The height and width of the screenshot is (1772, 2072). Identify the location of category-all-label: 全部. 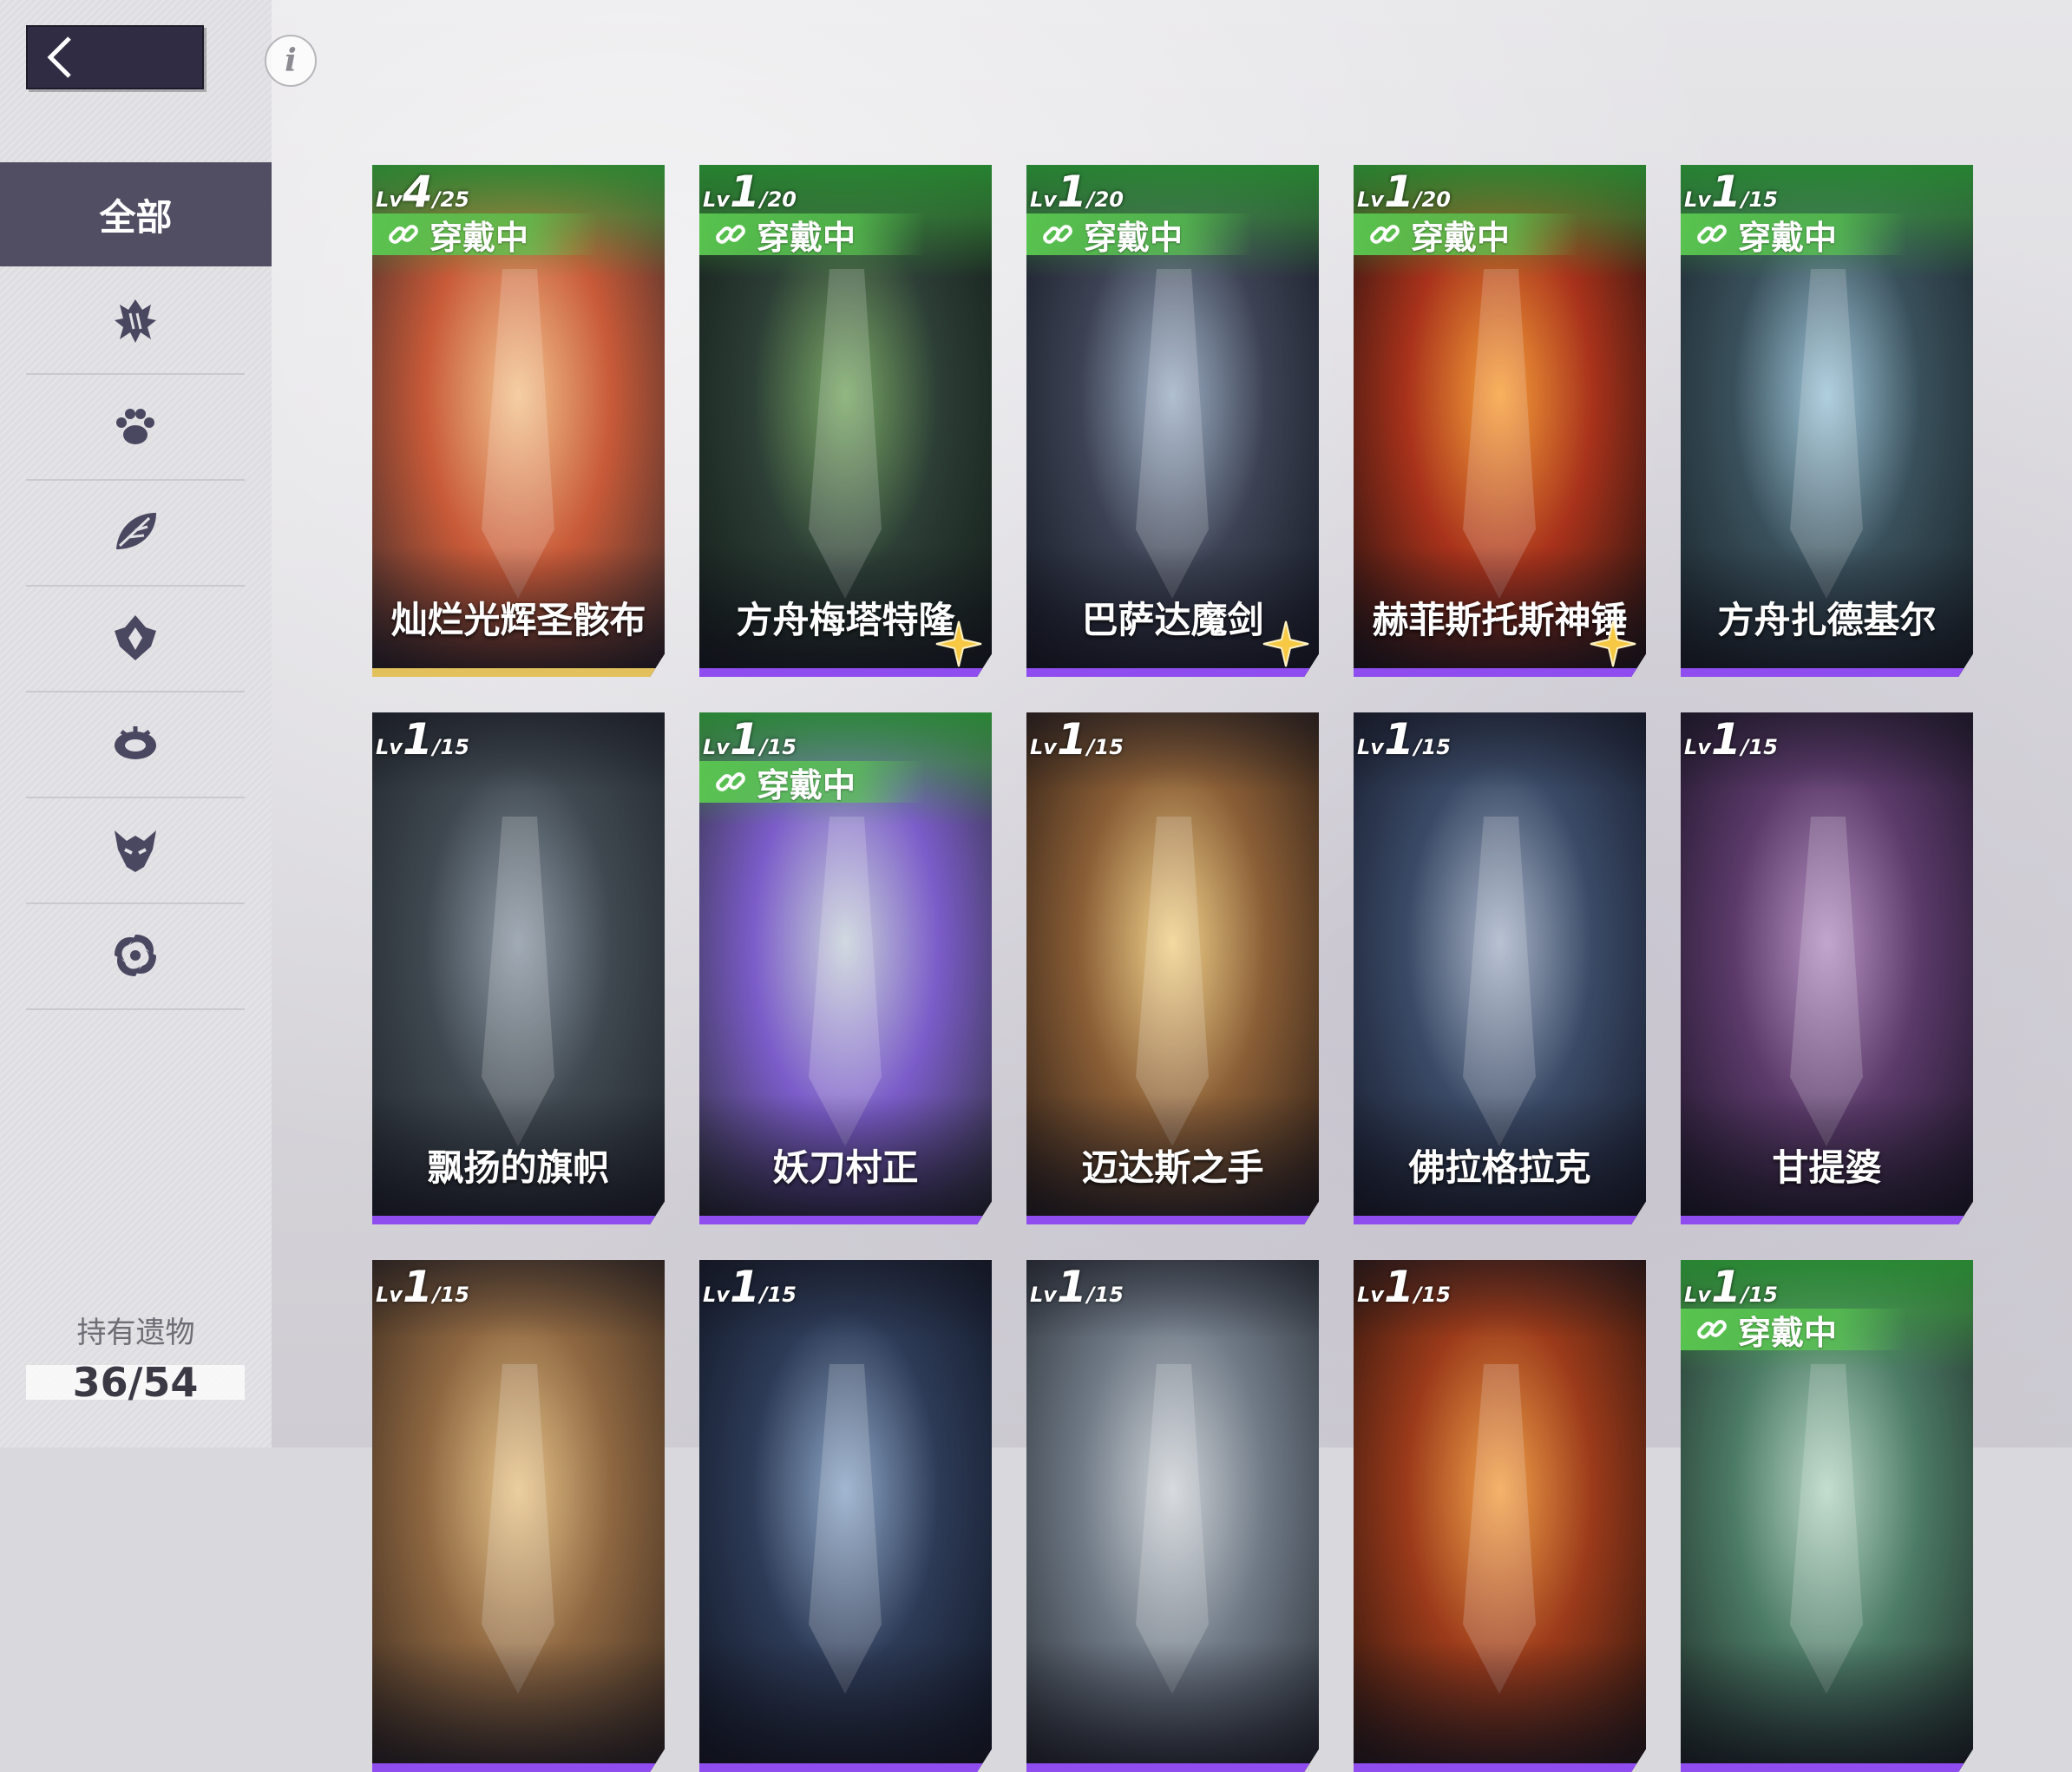
(136, 217).